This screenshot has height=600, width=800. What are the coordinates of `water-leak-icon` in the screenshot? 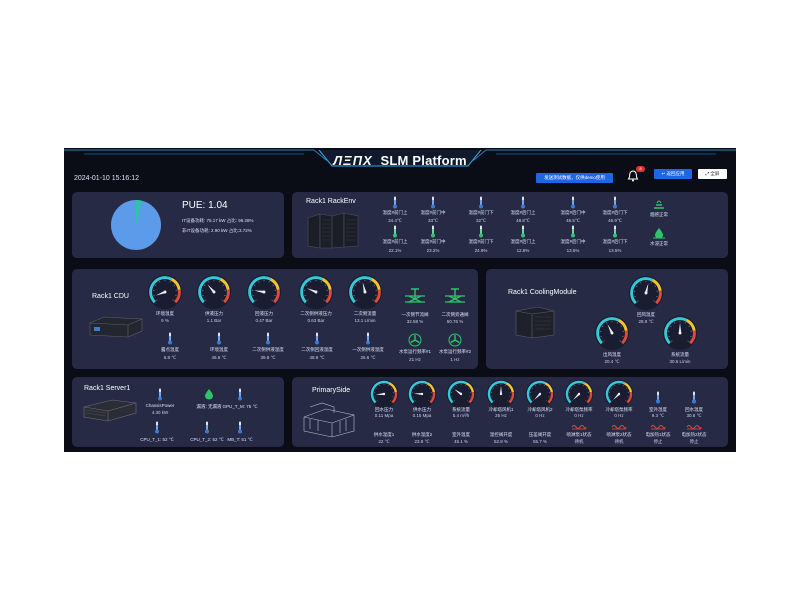 It's located at (659, 233).